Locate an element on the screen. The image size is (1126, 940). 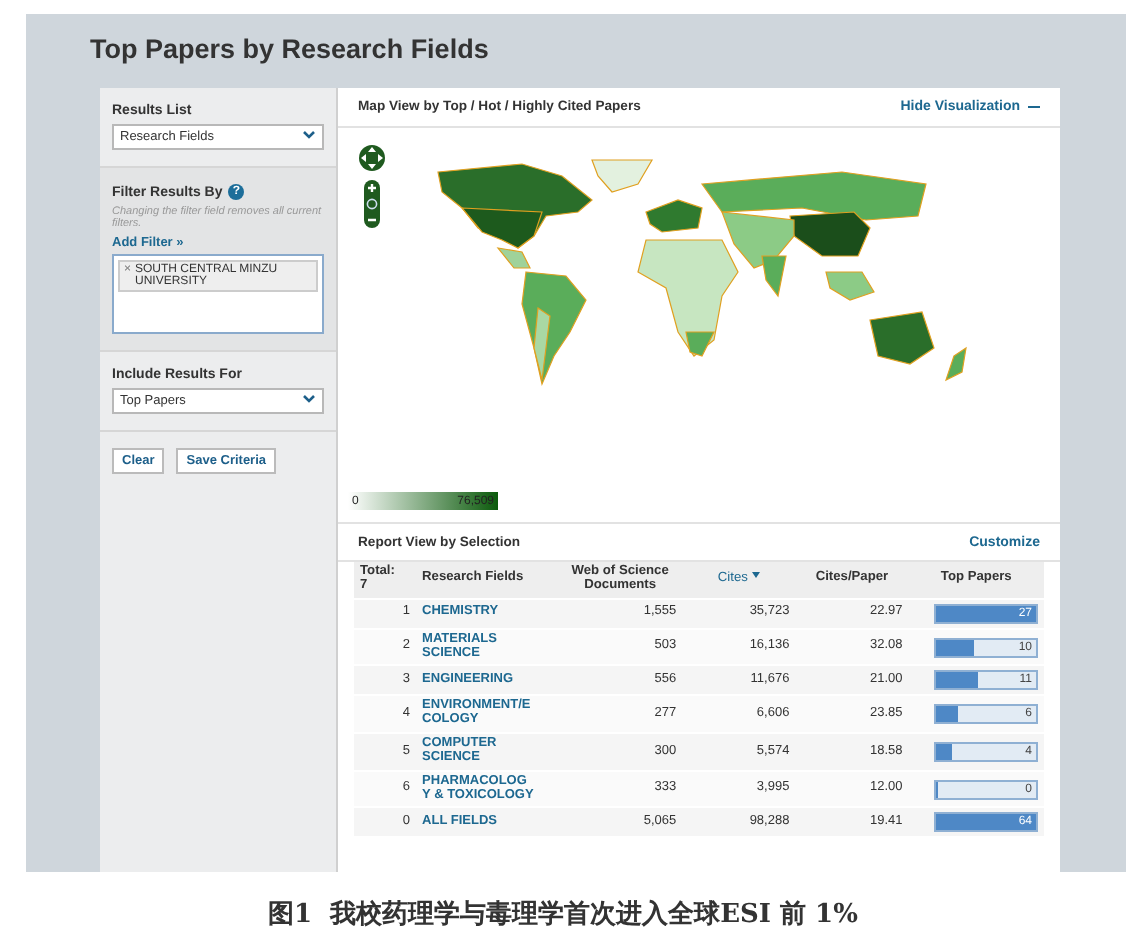
minus-icon is located at coordinates (1034, 107).